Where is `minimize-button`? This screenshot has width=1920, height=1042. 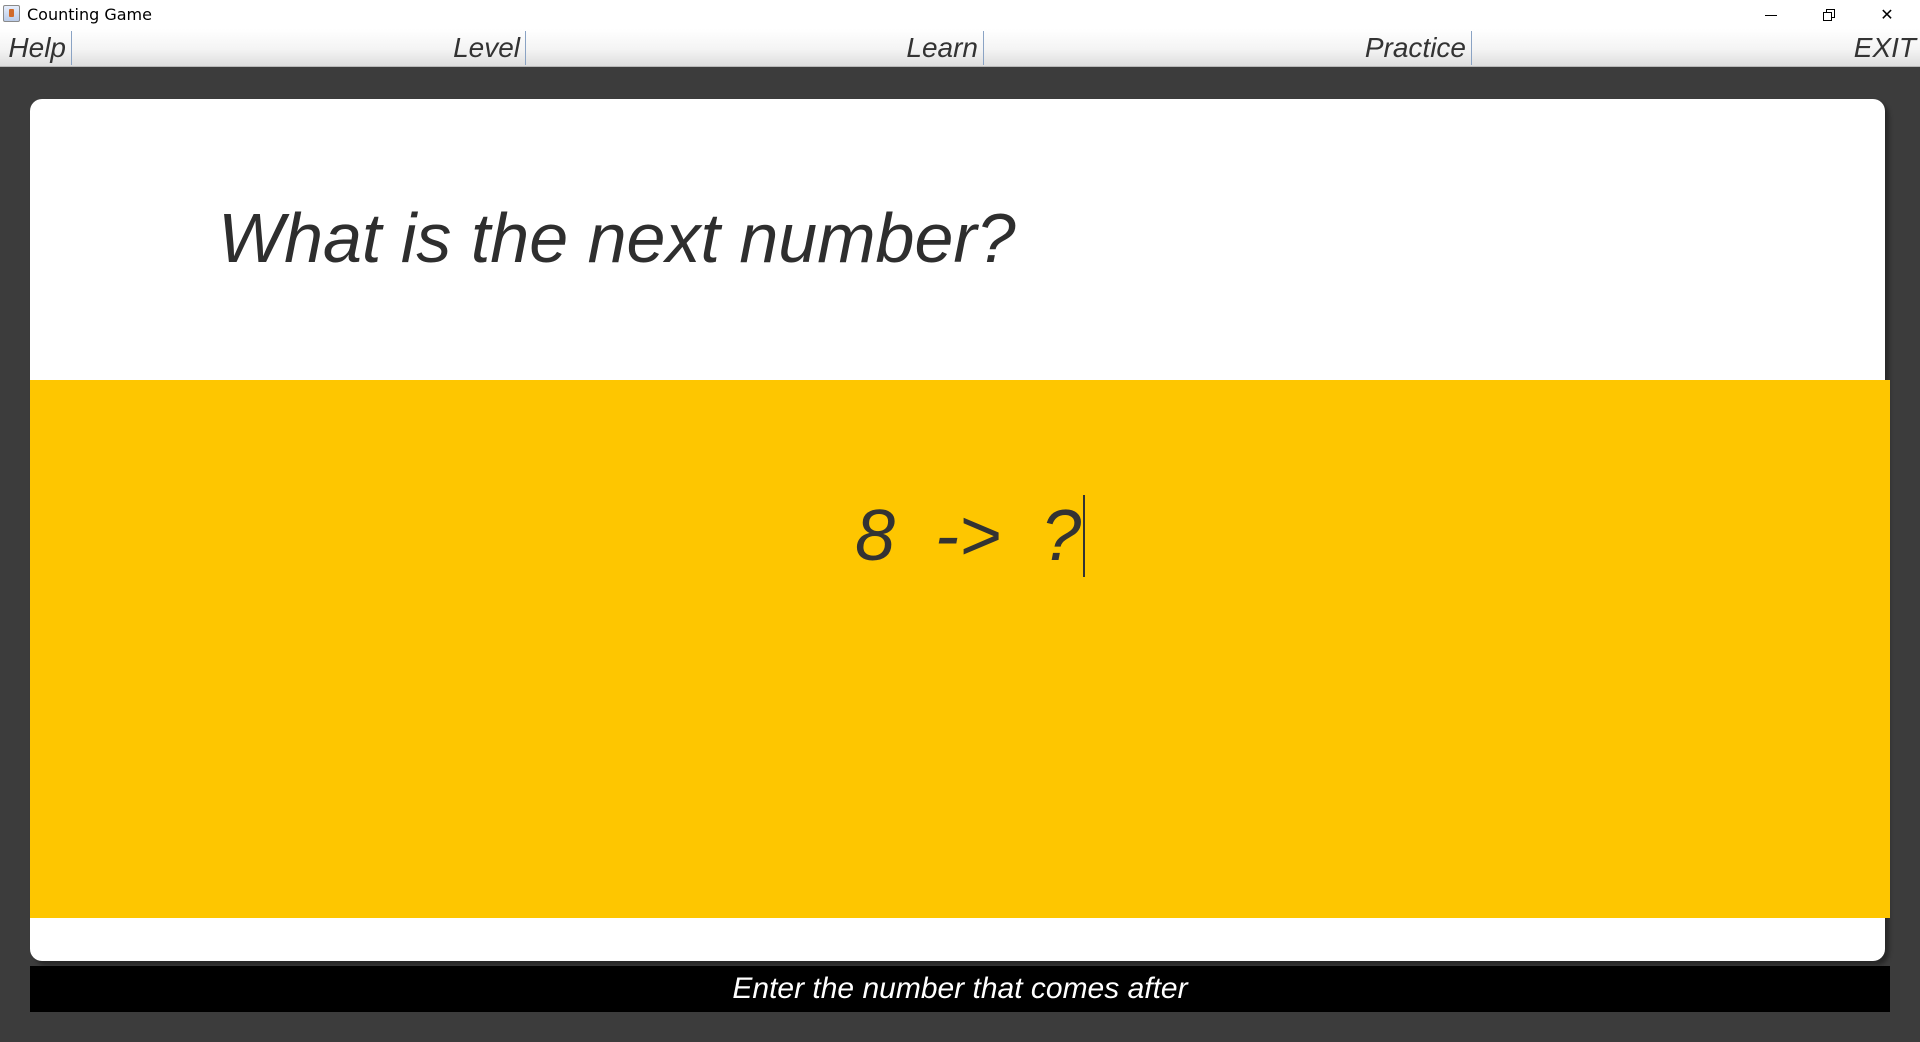 minimize-button is located at coordinates (1771, 14).